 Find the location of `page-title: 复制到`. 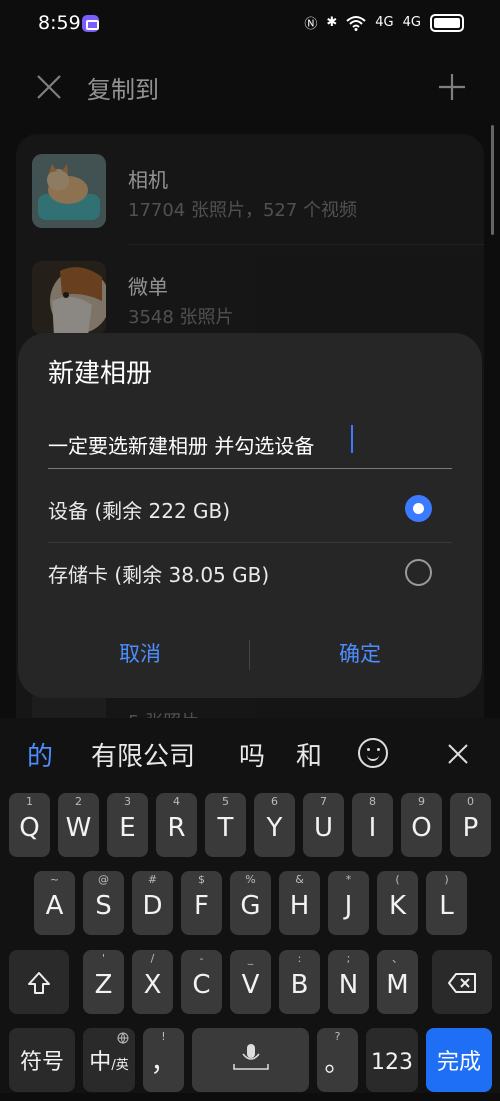

page-title: 复制到 is located at coordinates (123, 90).